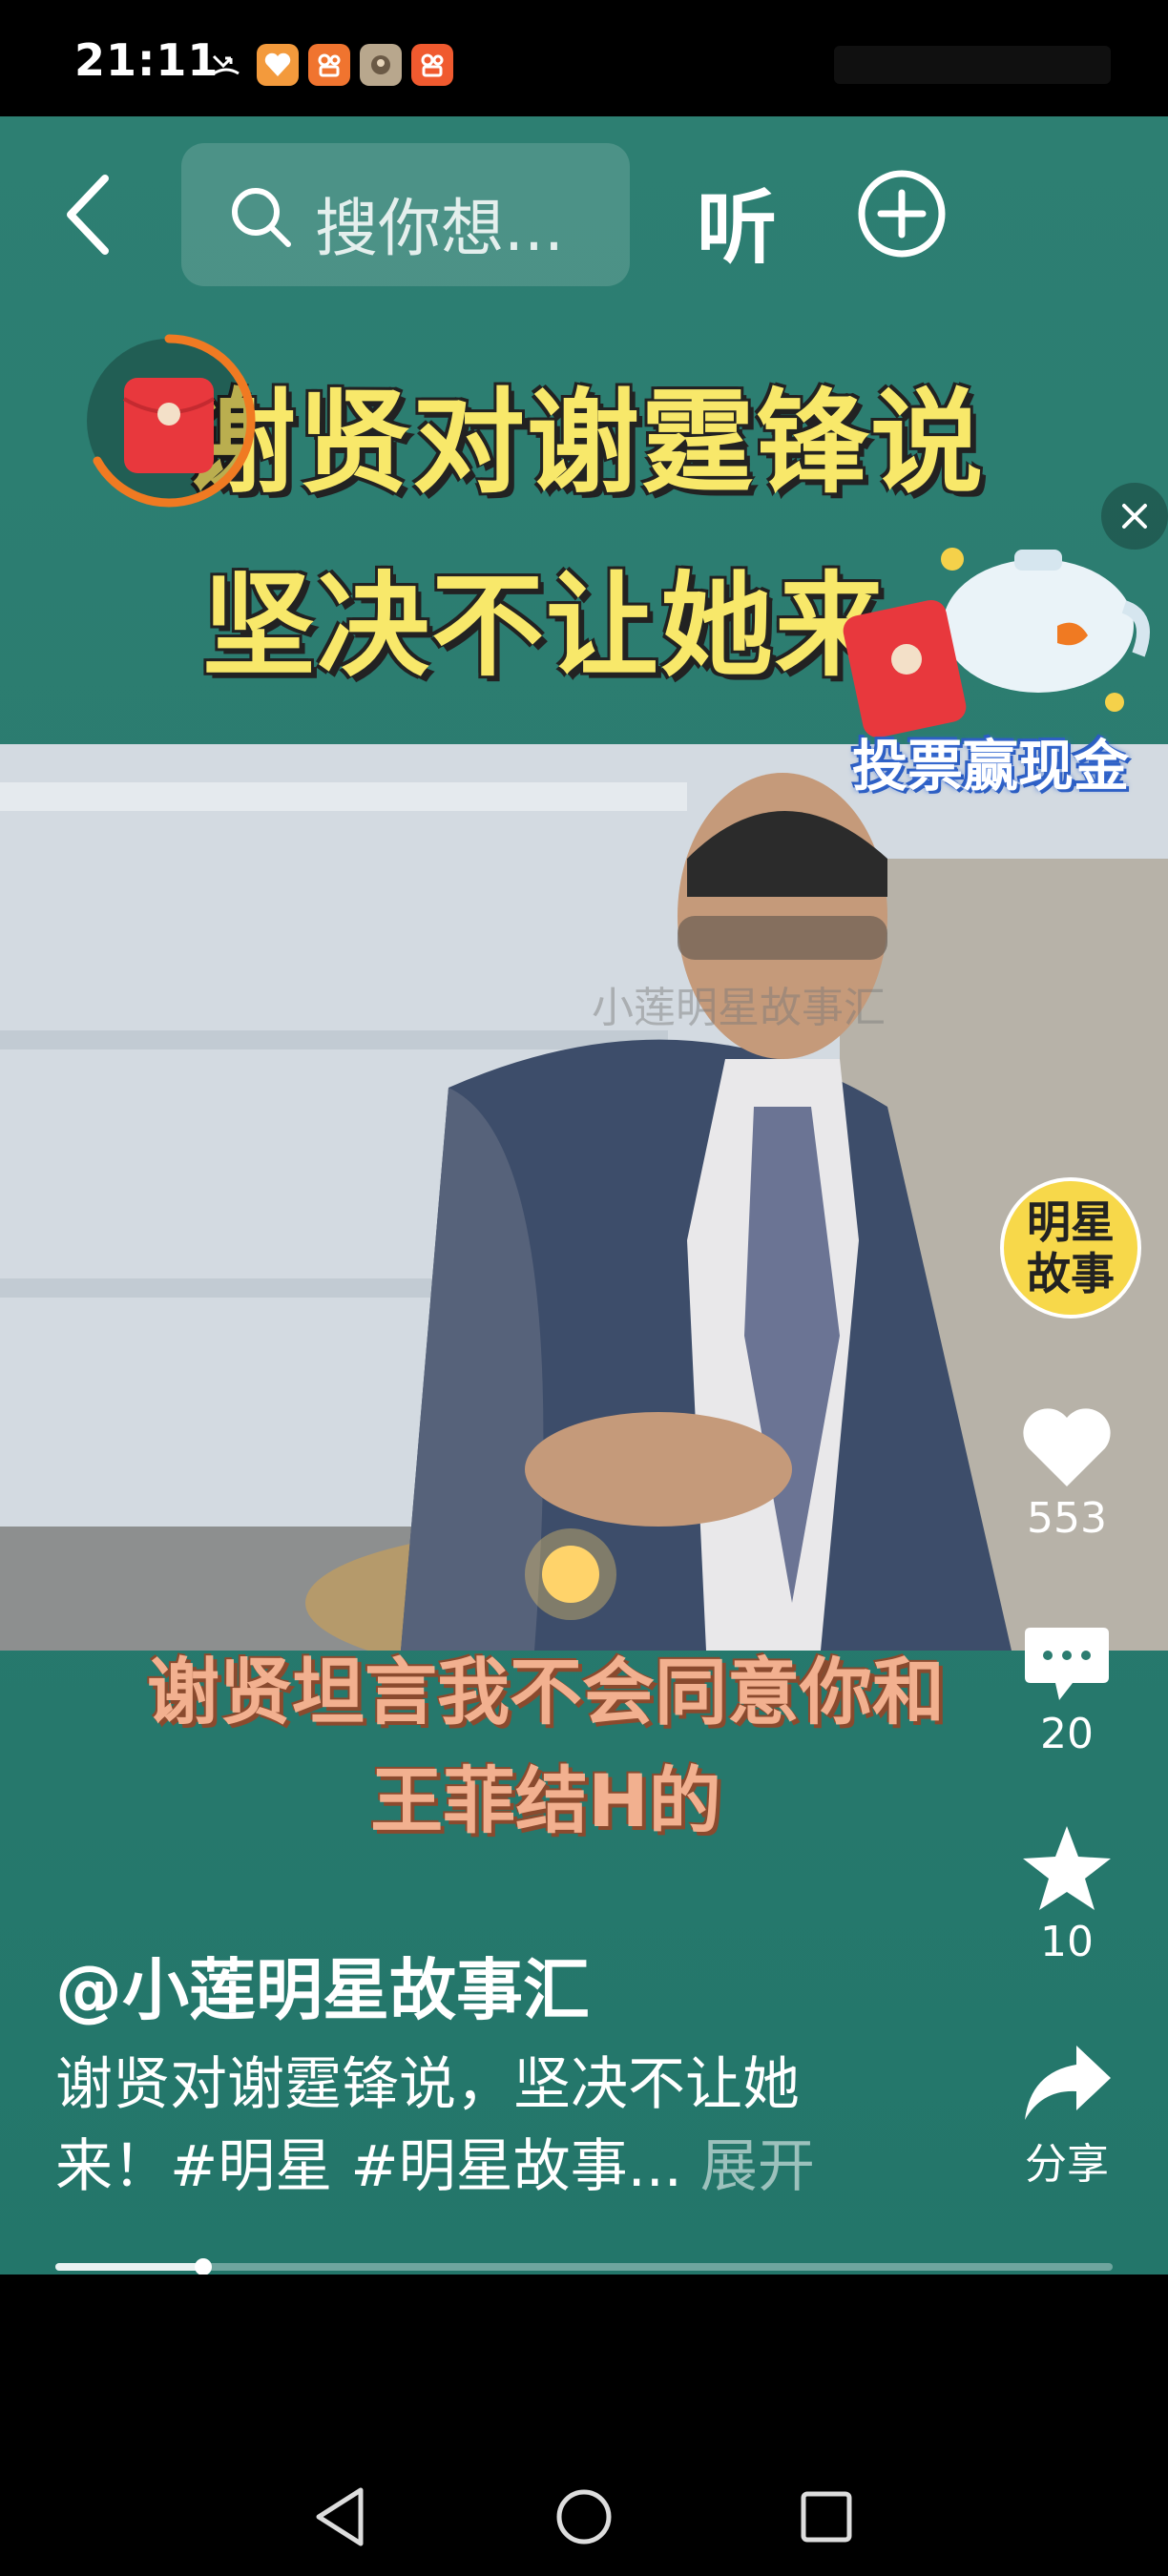 Image resolution: width=1168 pixels, height=2576 pixels. I want to click on like-count: 553, so click(1067, 1518).